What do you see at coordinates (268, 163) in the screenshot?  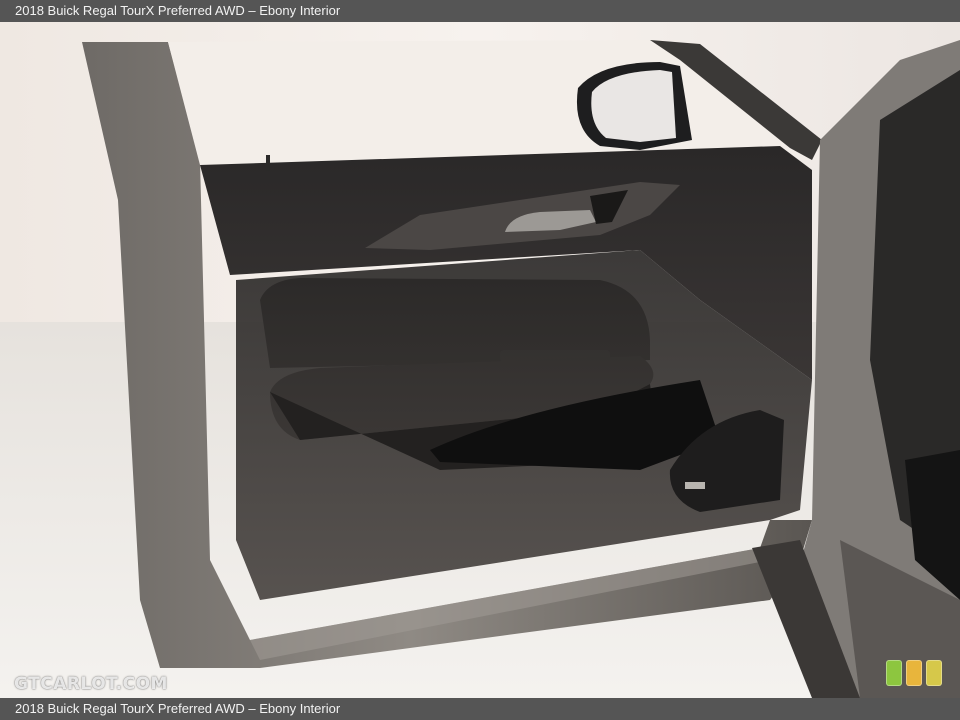 I see `lock-pin` at bounding box center [268, 163].